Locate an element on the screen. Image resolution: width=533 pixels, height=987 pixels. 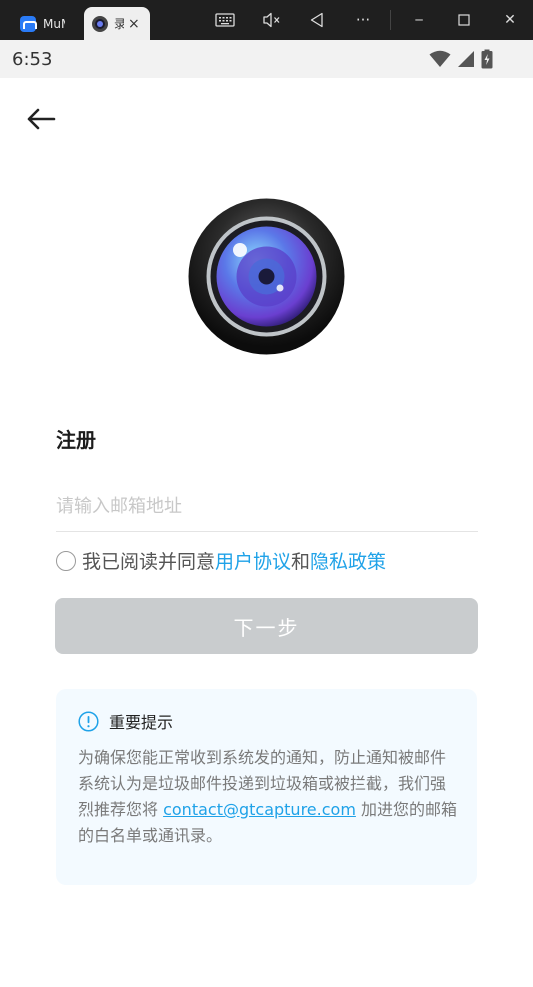
keyboard-icon is located at coordinates (225, 20).